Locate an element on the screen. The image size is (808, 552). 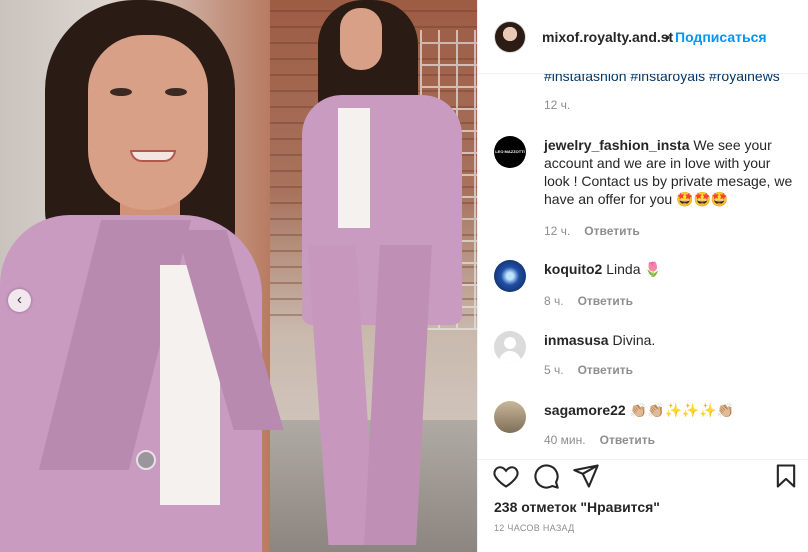
chevron-left-icon: ‹ is located at coordinates (19, 299).